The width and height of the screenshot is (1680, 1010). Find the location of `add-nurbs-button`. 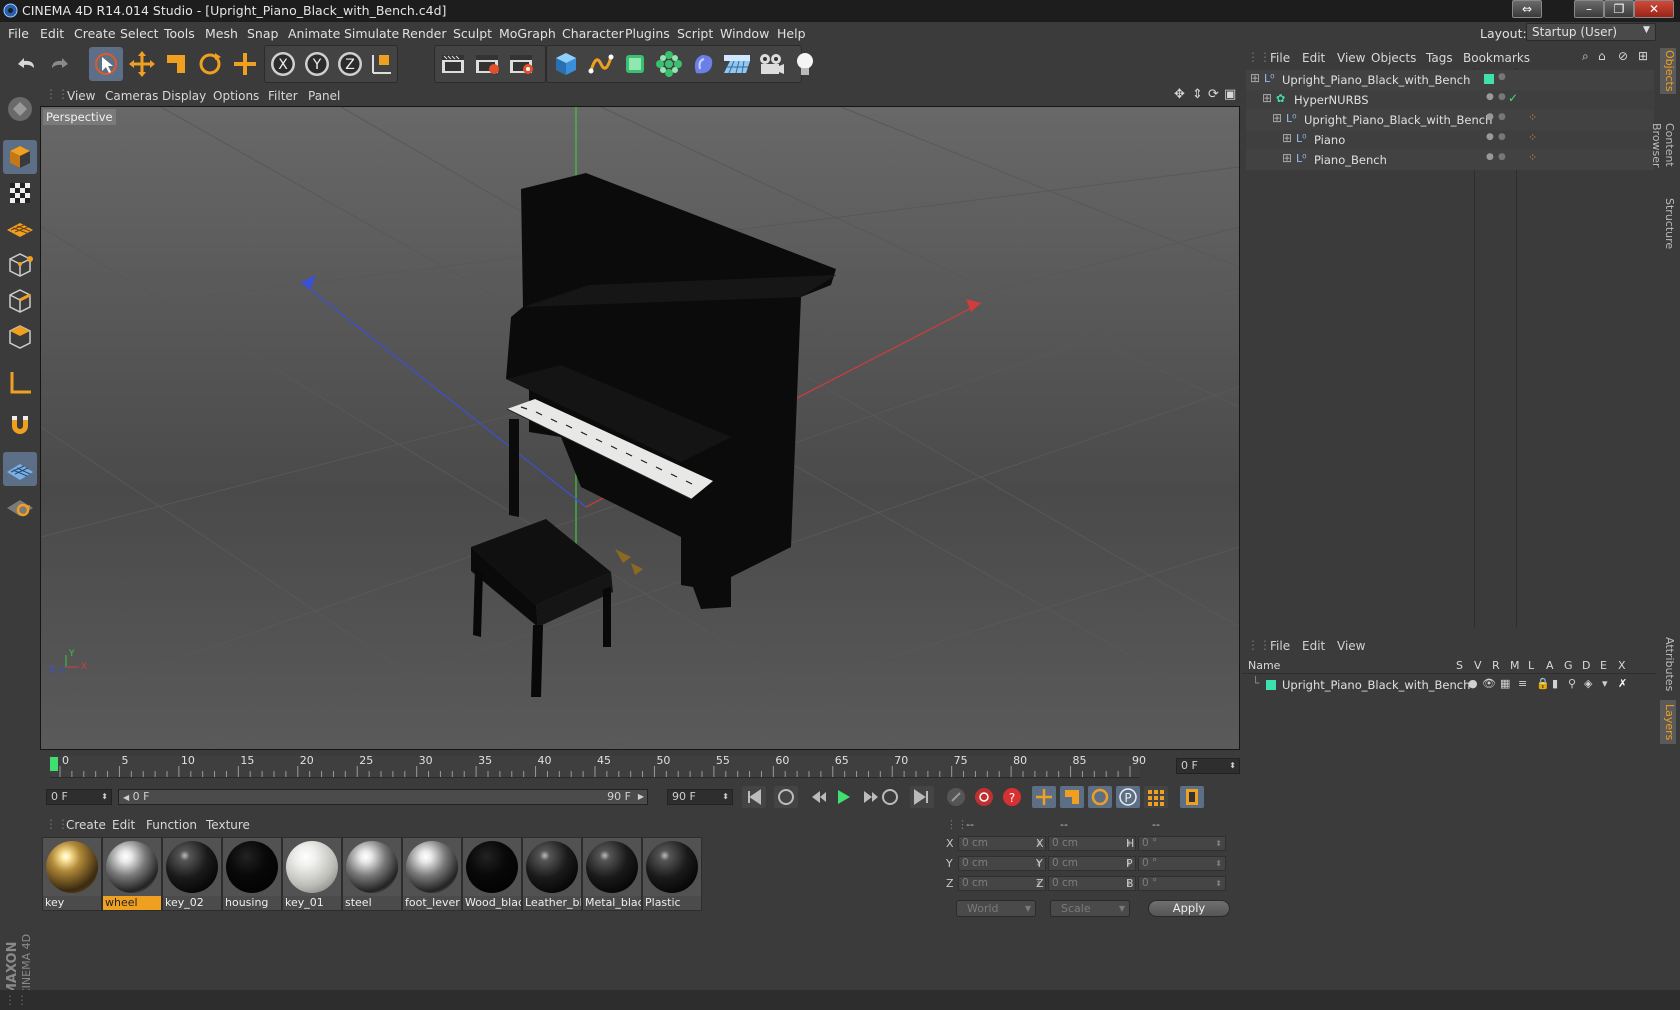

add-nurbs-button is located at coordinates (635, 64).